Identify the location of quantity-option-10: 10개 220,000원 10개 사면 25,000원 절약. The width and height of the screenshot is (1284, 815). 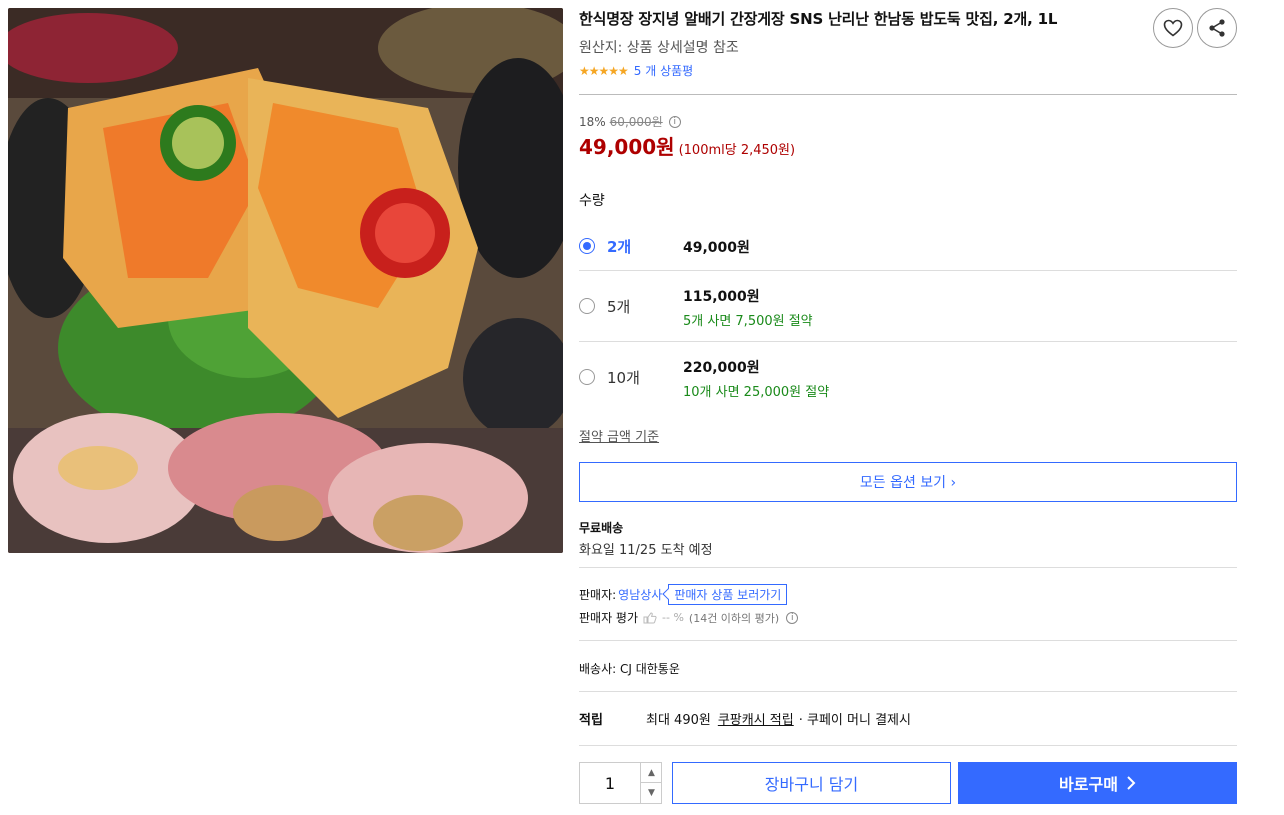
(908, 377).